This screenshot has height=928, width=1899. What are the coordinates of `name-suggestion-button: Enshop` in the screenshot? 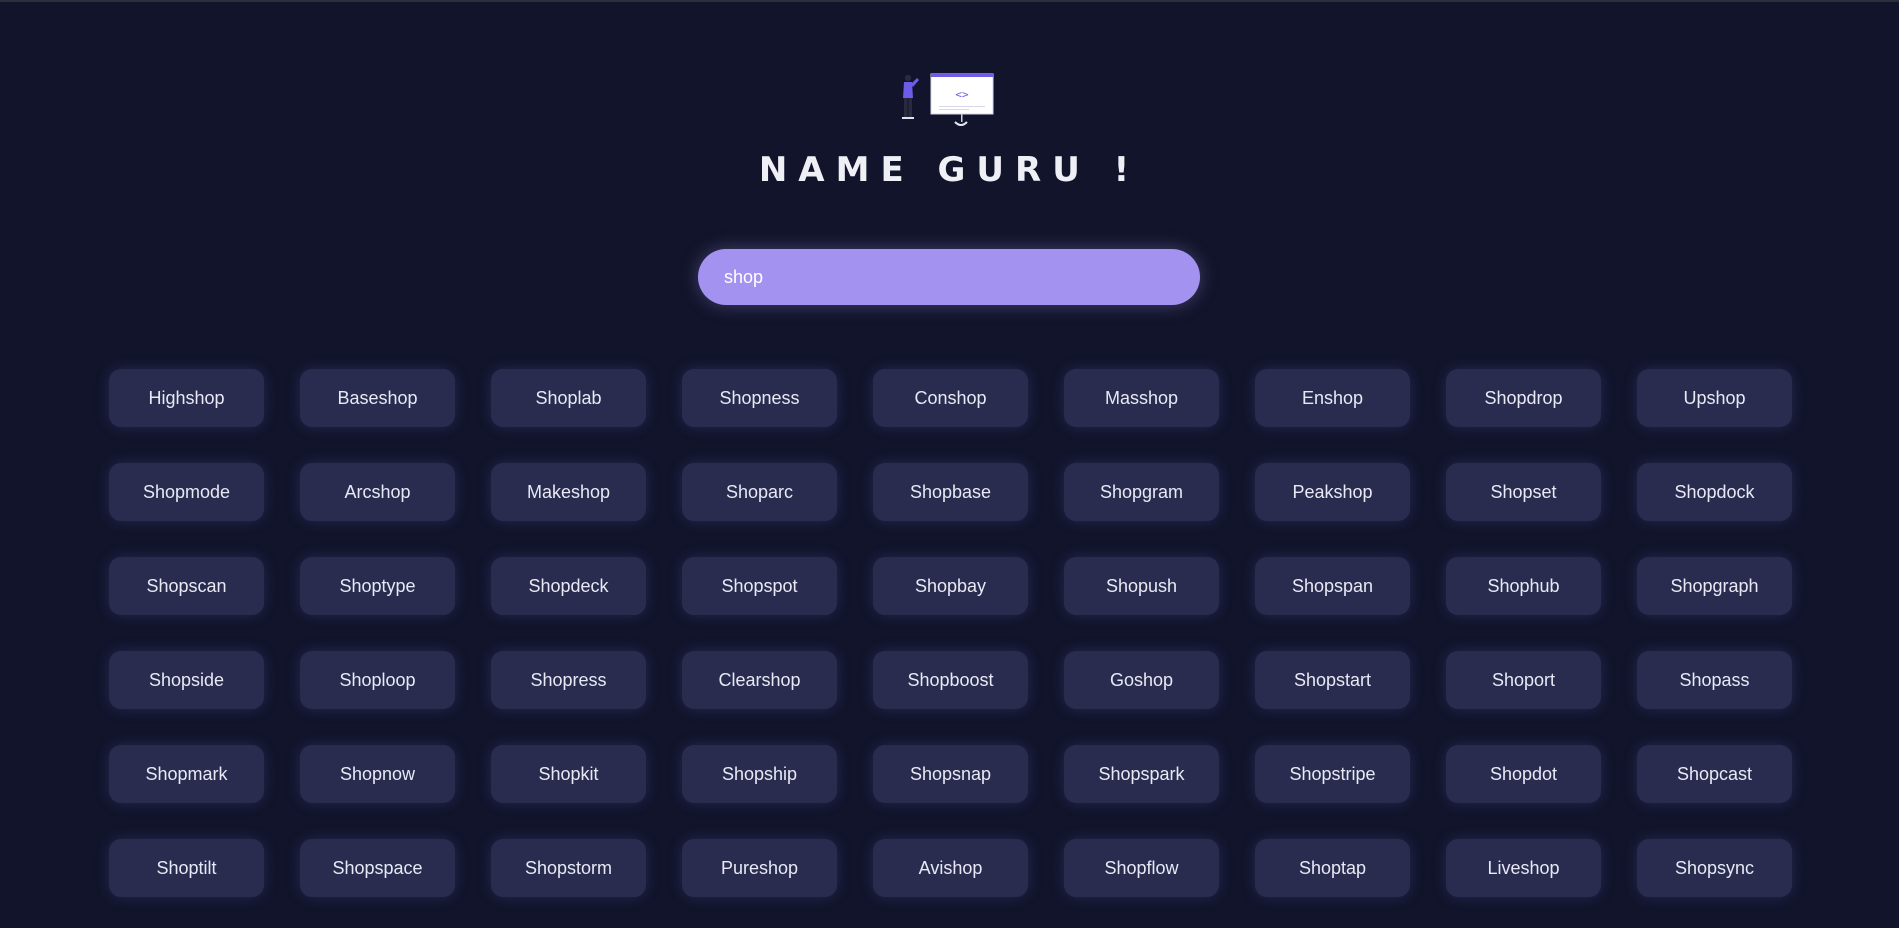 It's located at (1332, 398).